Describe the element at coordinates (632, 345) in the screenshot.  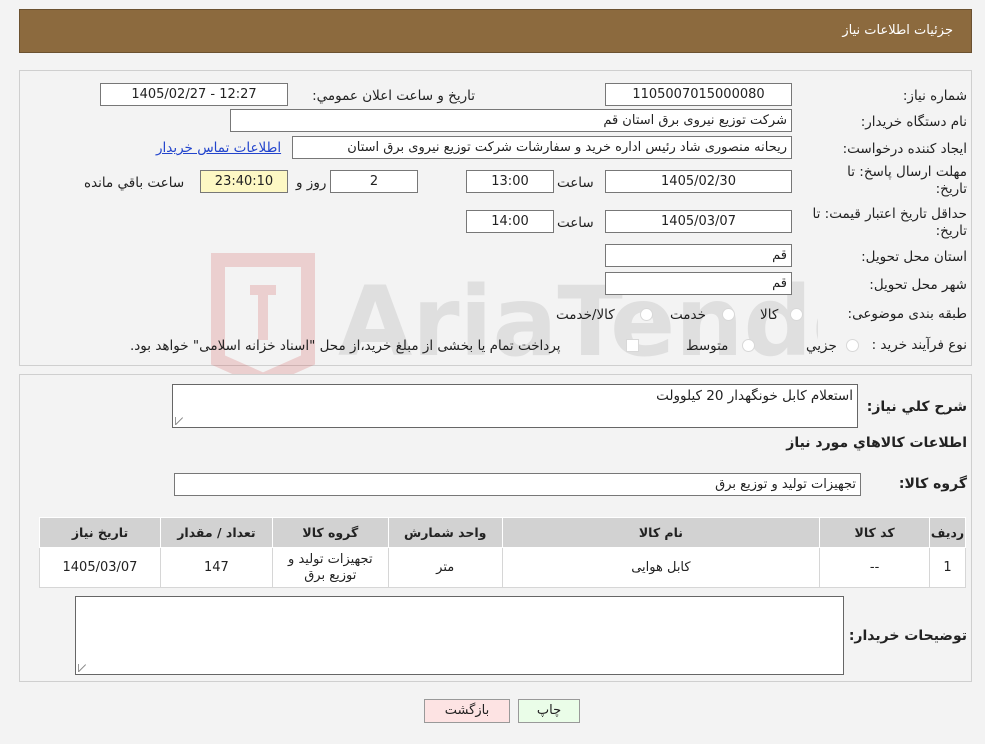
I see `treasury-docs-checkbox` at that location.